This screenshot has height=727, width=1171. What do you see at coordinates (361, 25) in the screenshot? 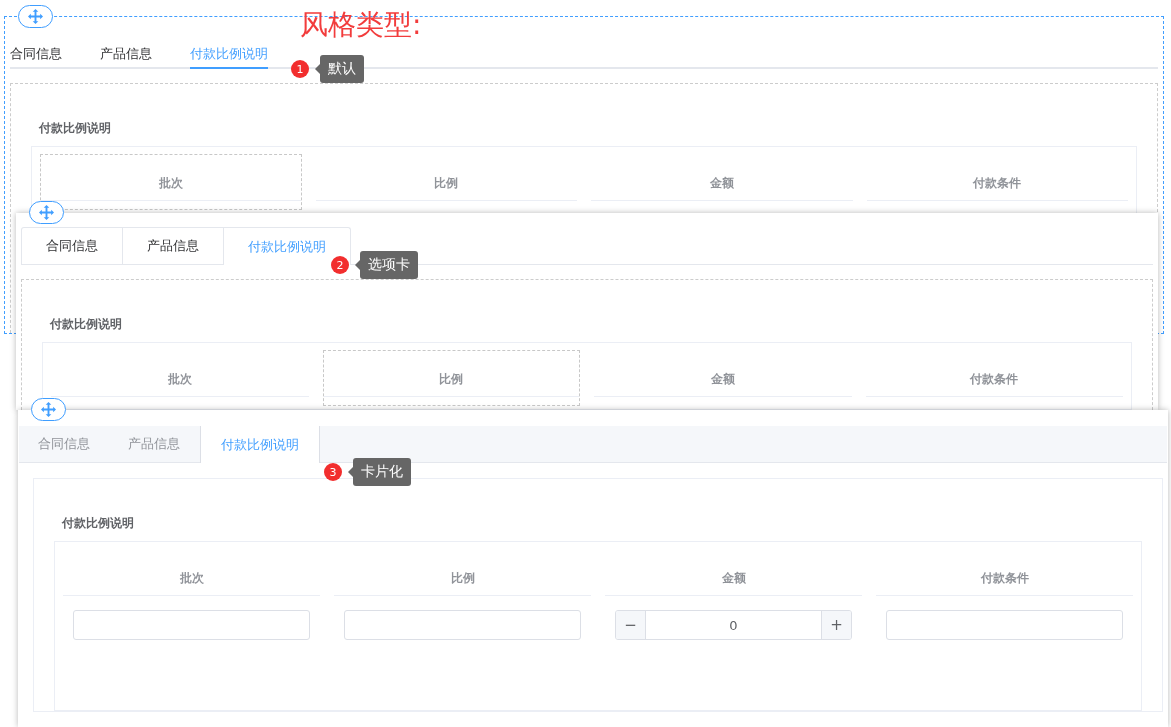
I see `heading: 风格类型:` at bounding box center [361, 25].